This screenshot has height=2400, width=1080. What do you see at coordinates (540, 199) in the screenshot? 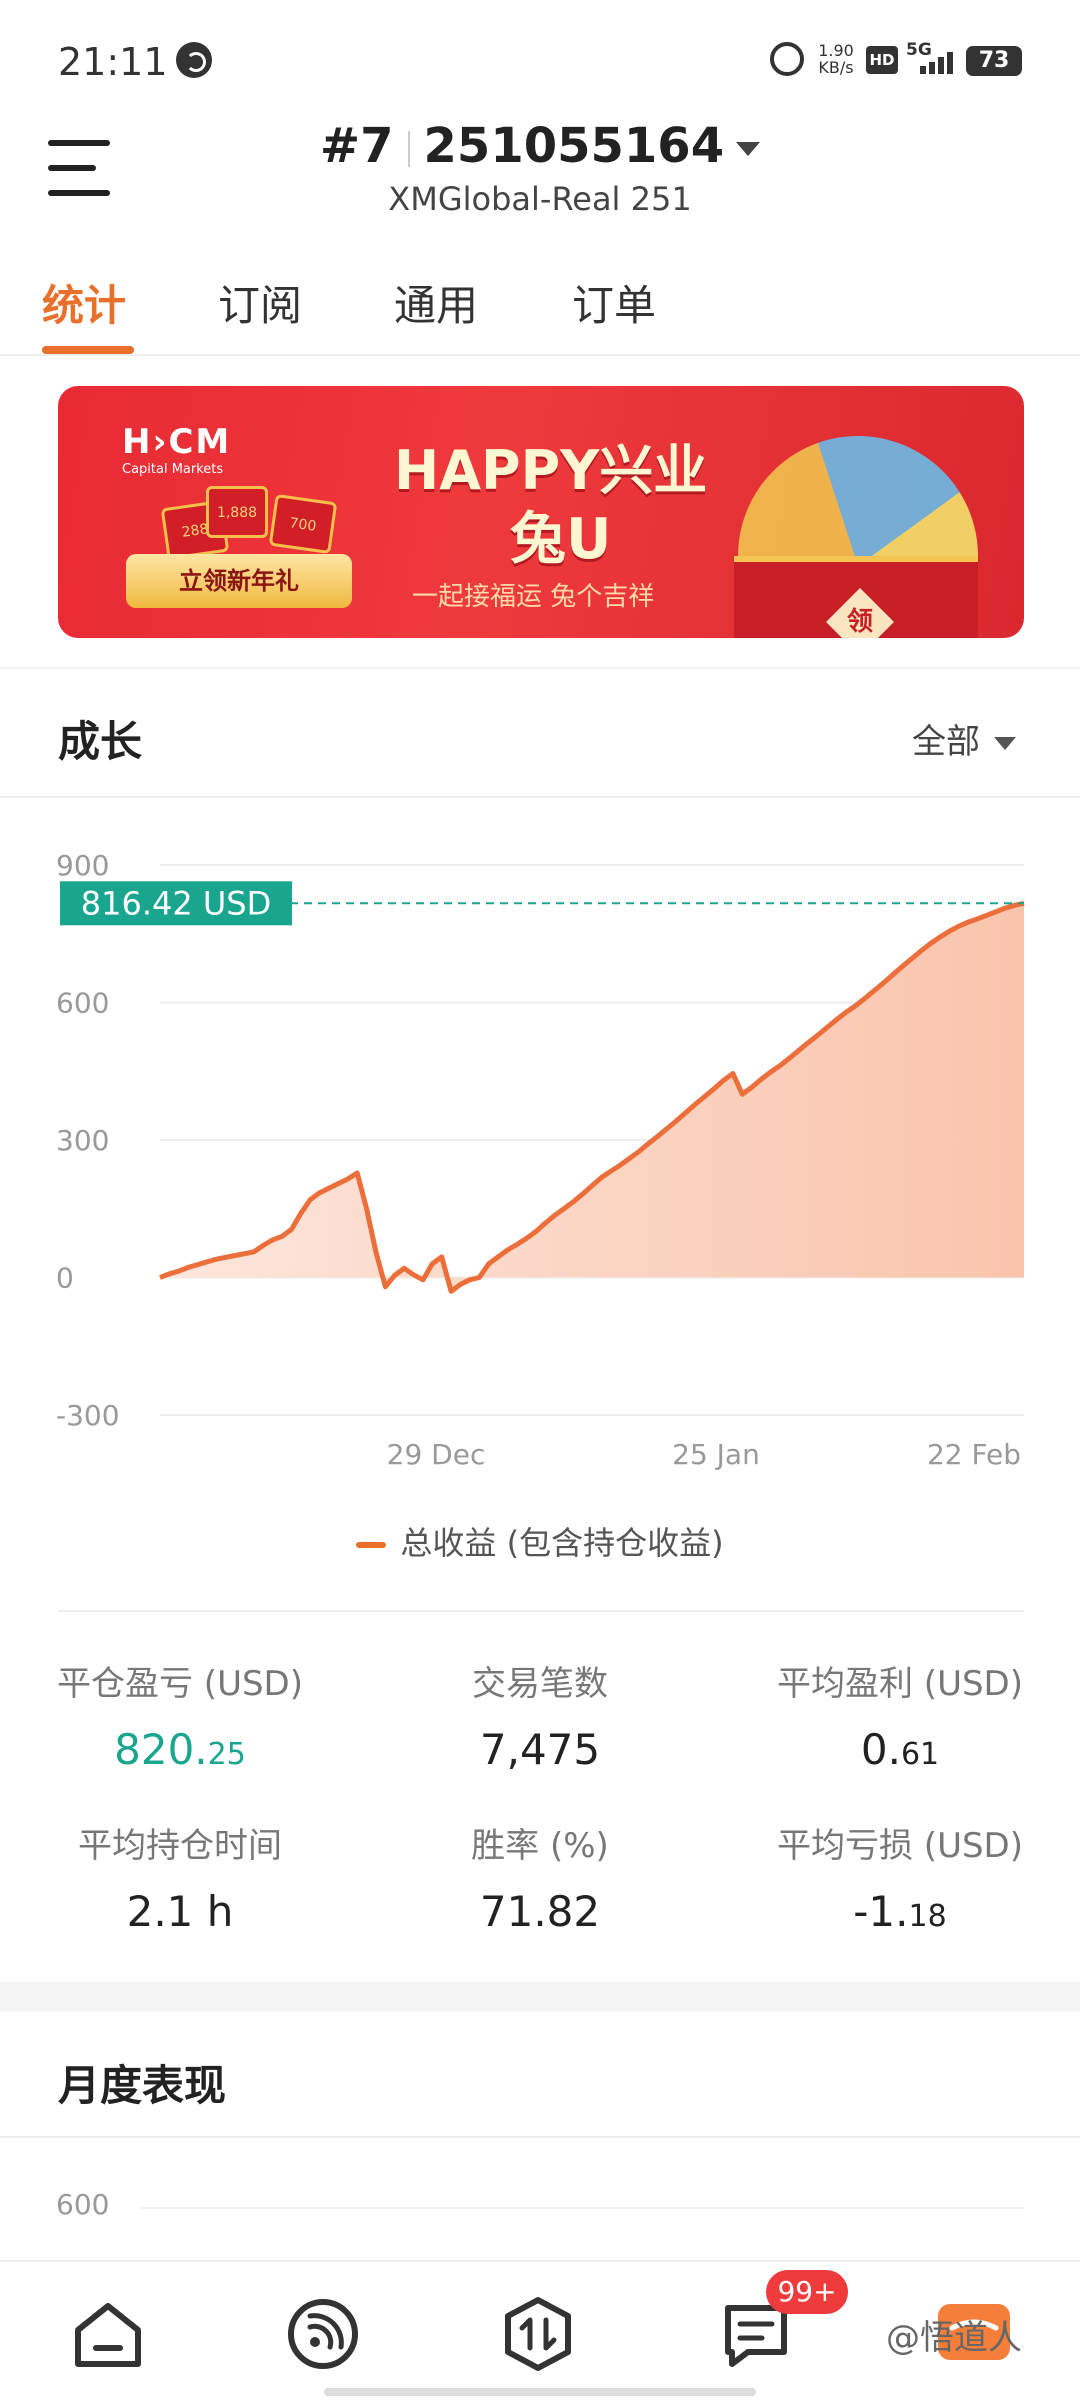
I see `server-name: XMGlobal-Real 251` at bounding box center [540, 199].